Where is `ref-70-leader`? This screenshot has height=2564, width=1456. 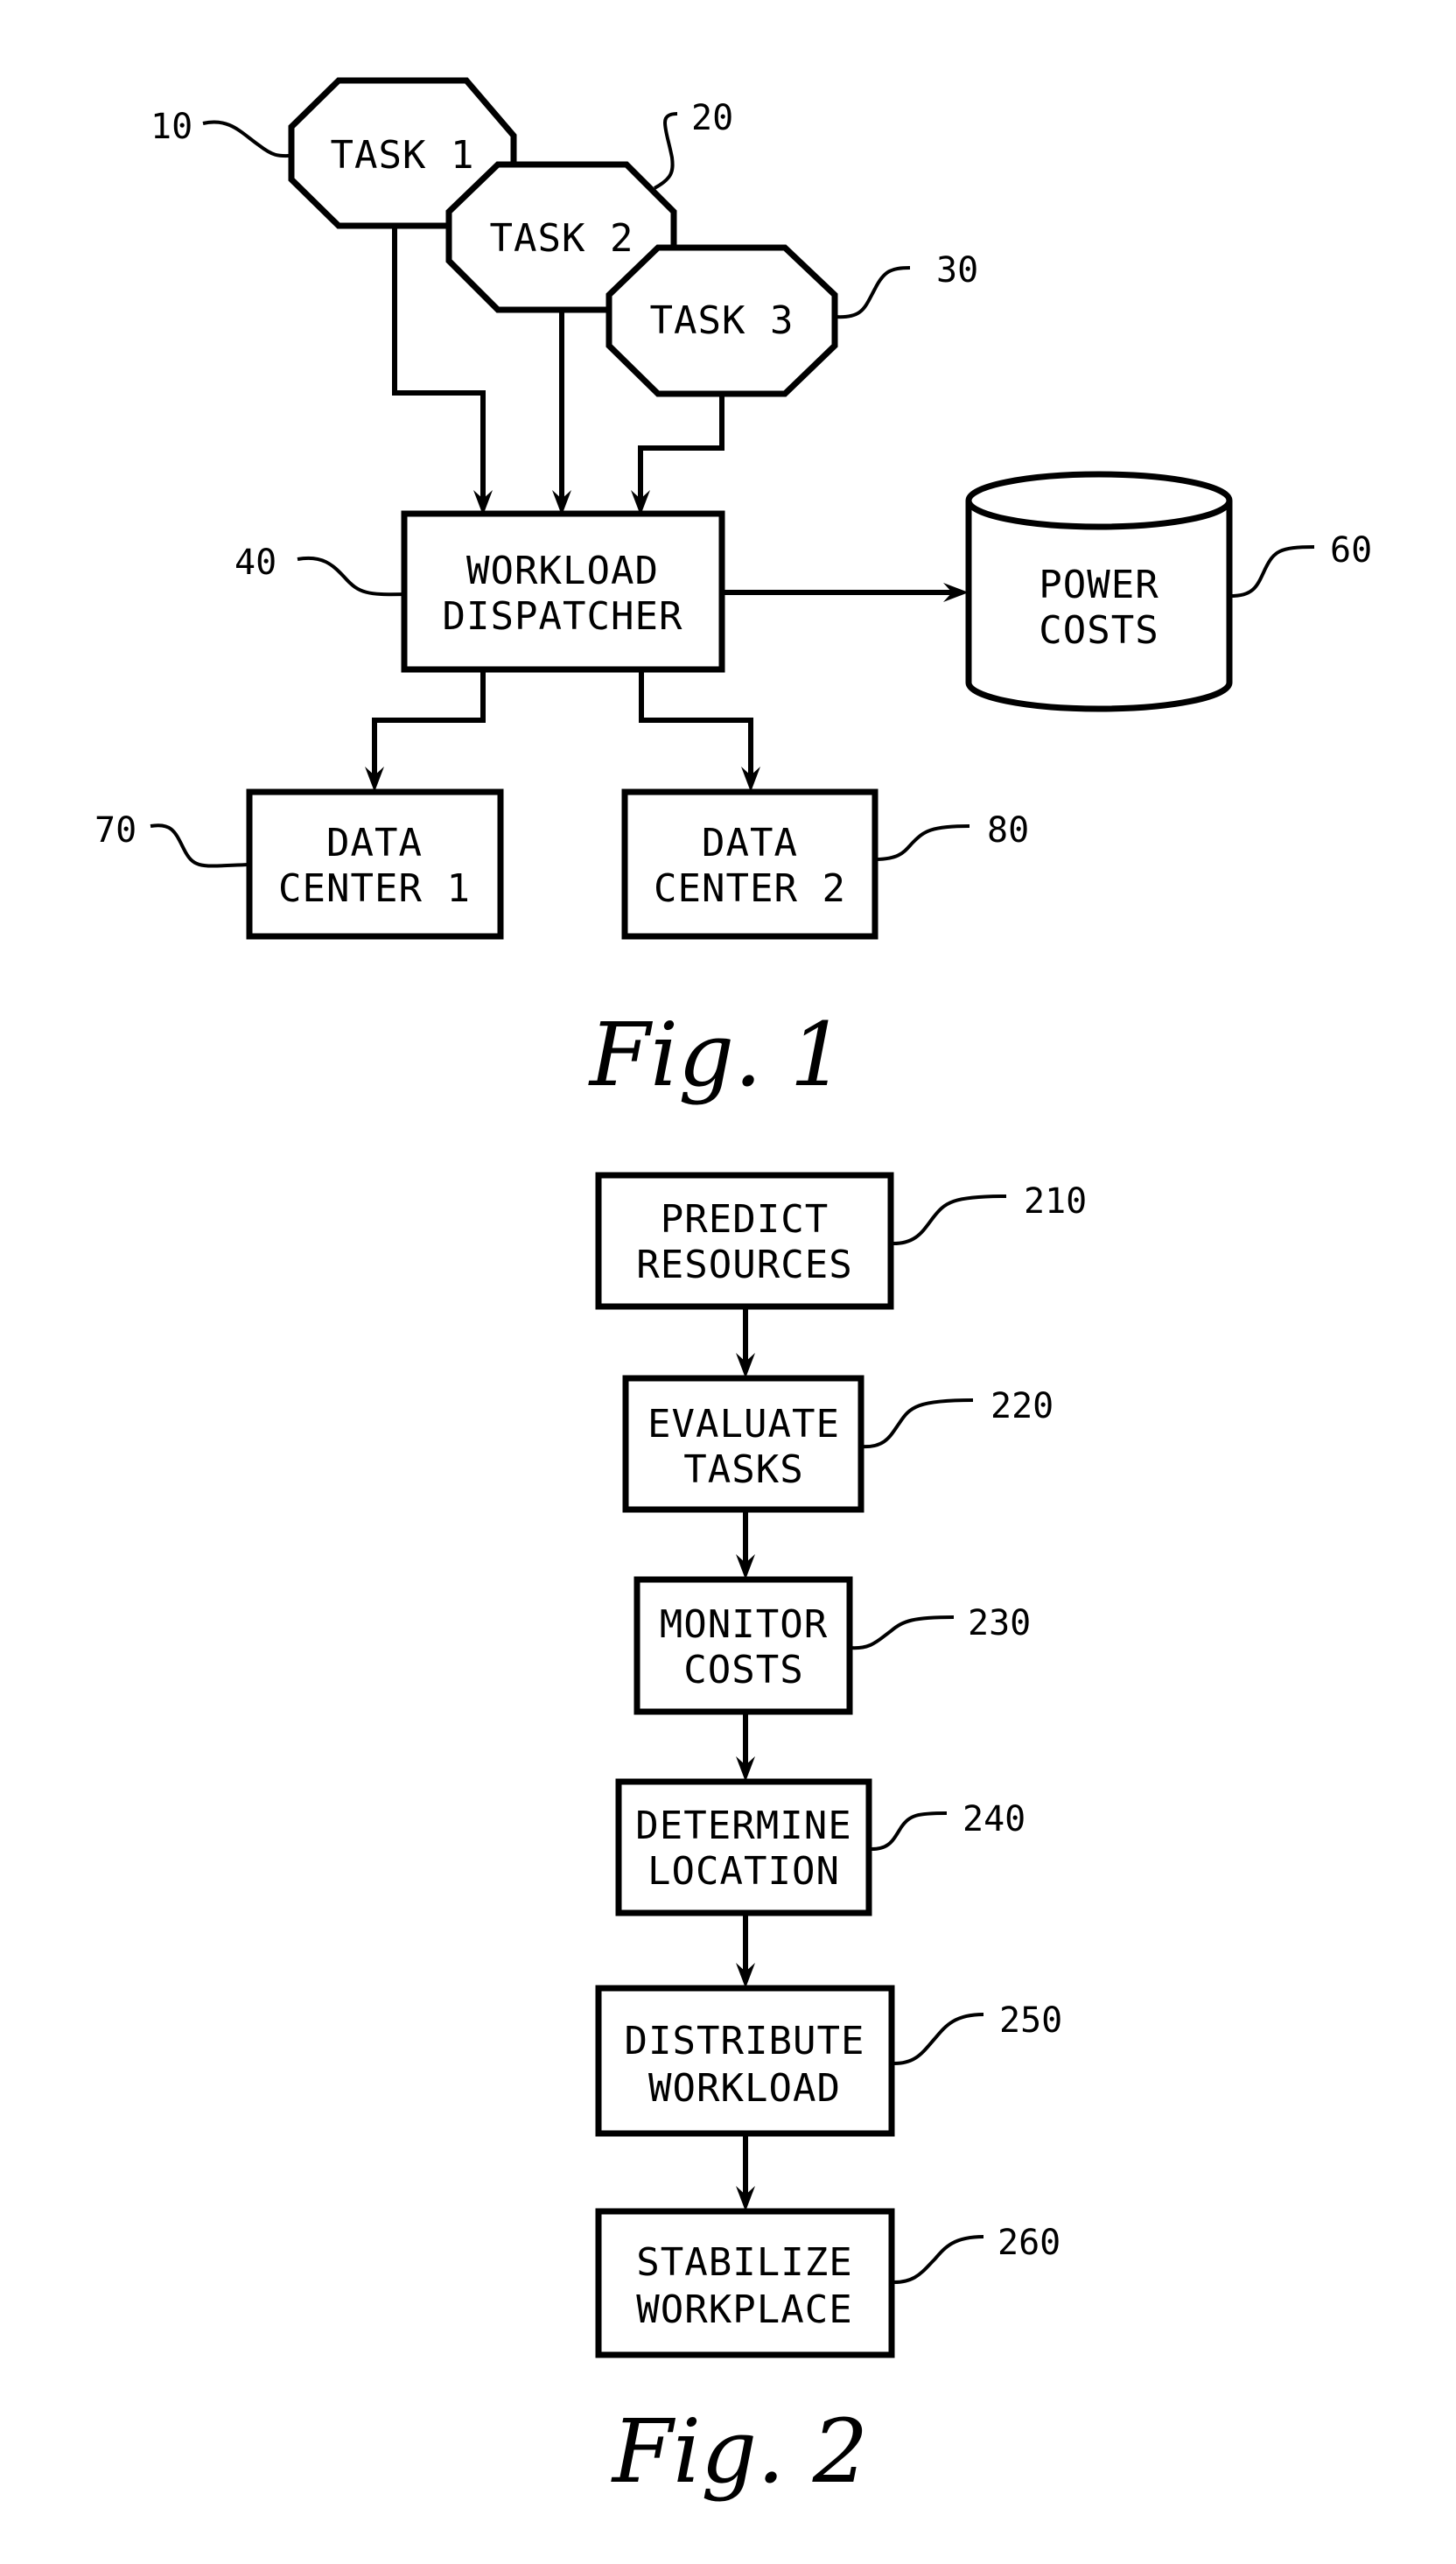 ref-70-leader is located at coordinates (200, 845).